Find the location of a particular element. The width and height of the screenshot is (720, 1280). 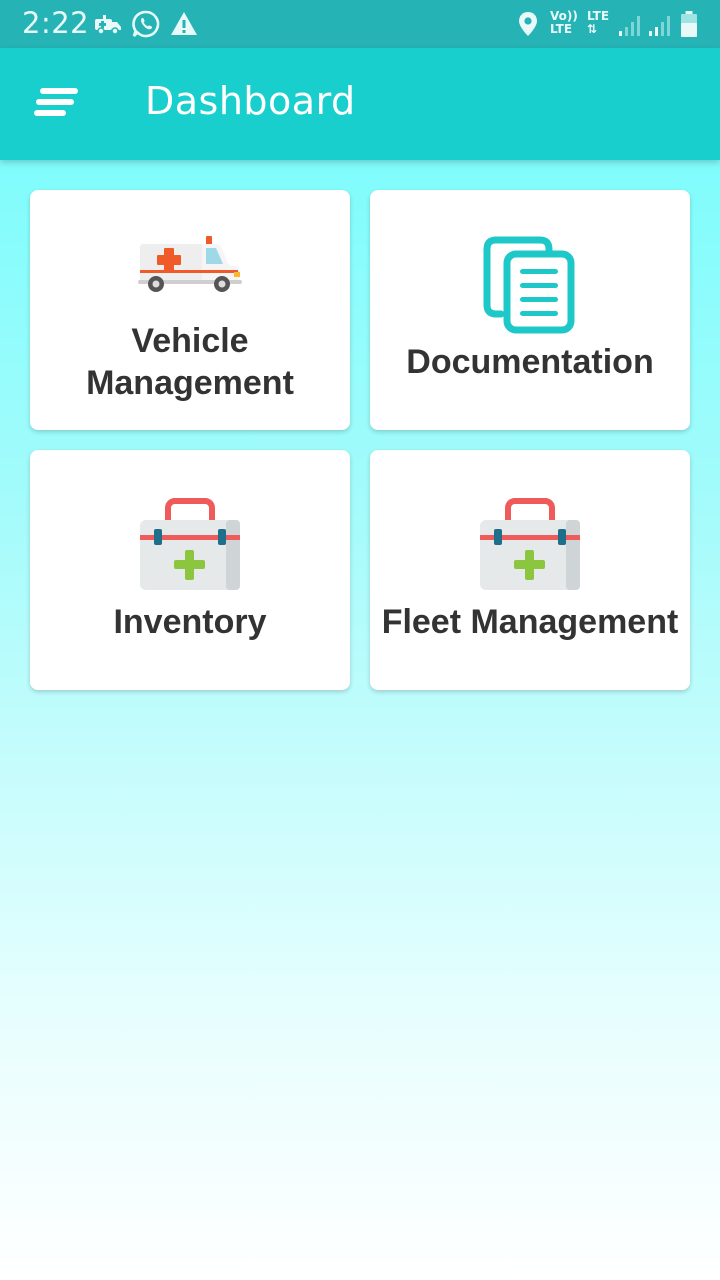

fleet-management-card: Fleet Management is located at coordinates (530, 570).